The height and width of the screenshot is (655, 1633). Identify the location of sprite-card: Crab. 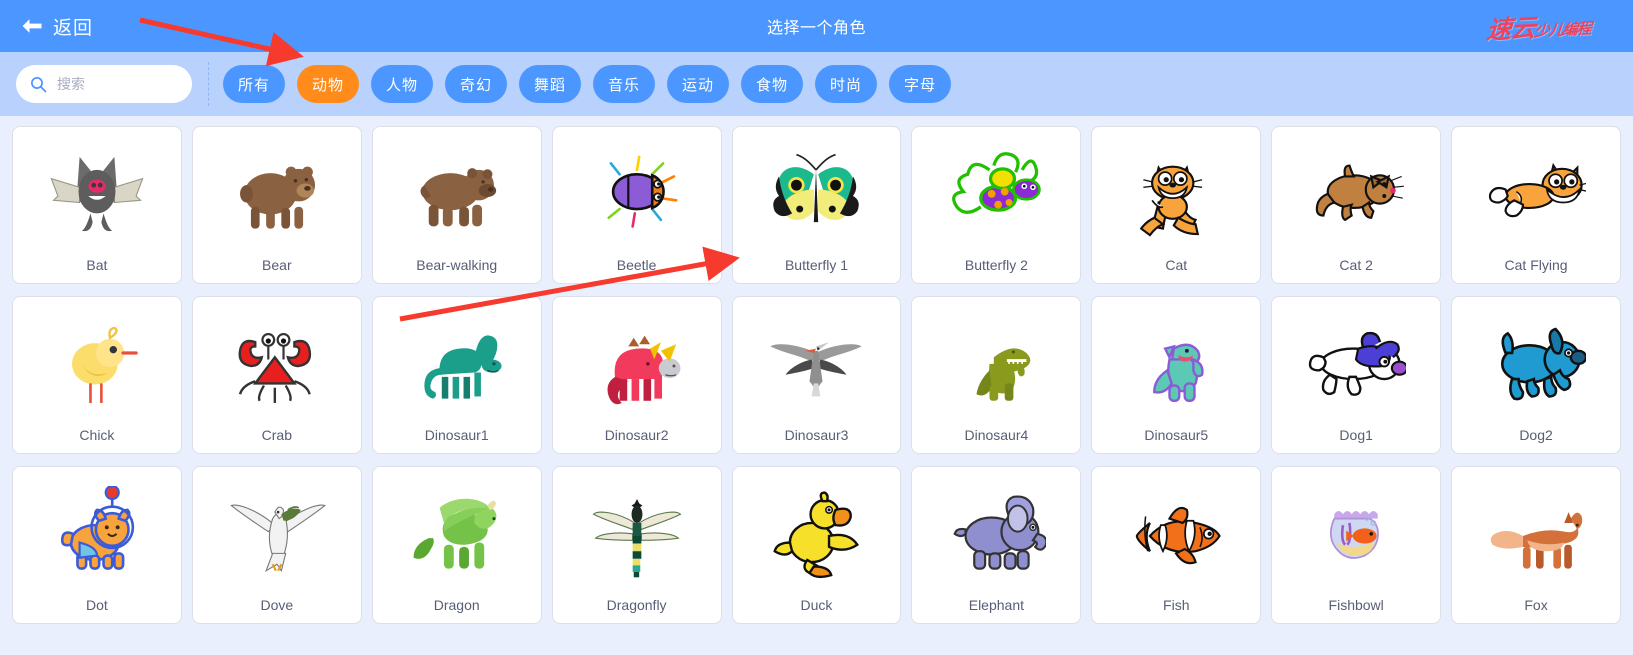
(276, 375).